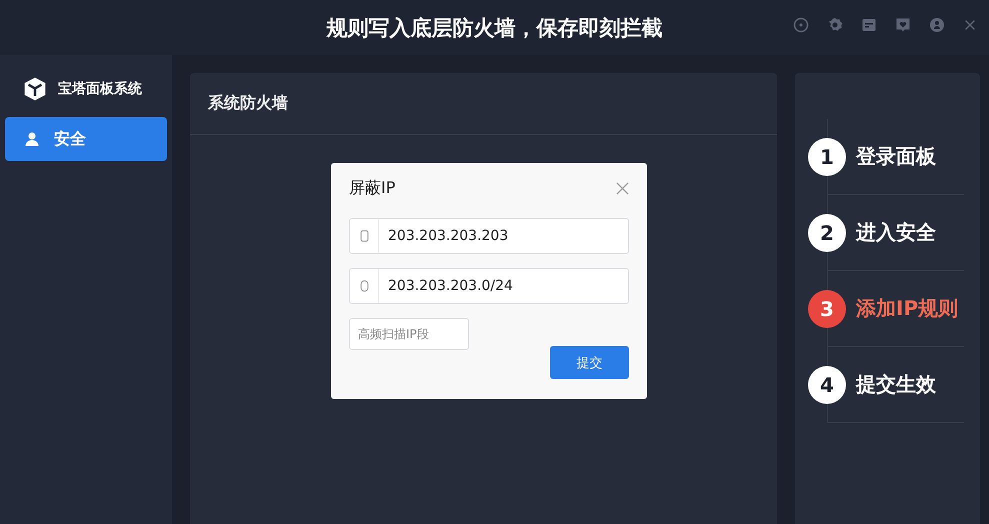 The height and width of the screenshot is (524, 989). I want to click on sidebar-item: 安全, so click(86, 139).